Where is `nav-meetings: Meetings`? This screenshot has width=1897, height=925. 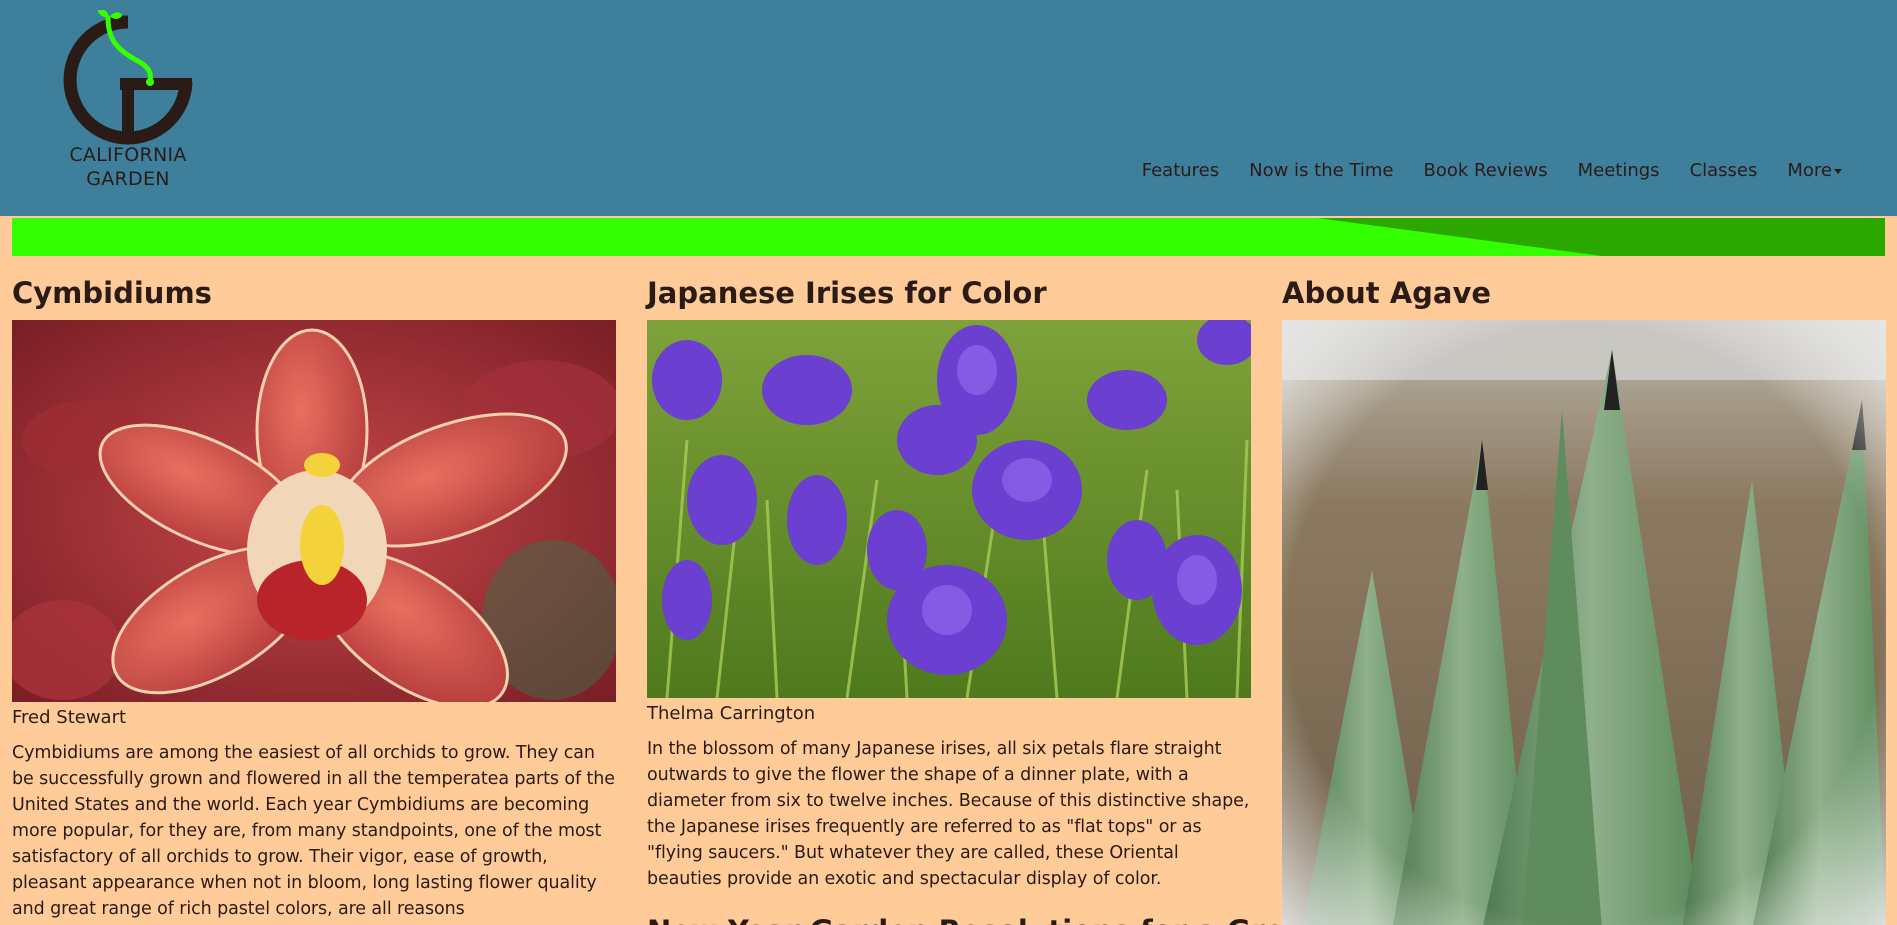
nav-meetings: Meetings is located at coordinates (1619, 170).